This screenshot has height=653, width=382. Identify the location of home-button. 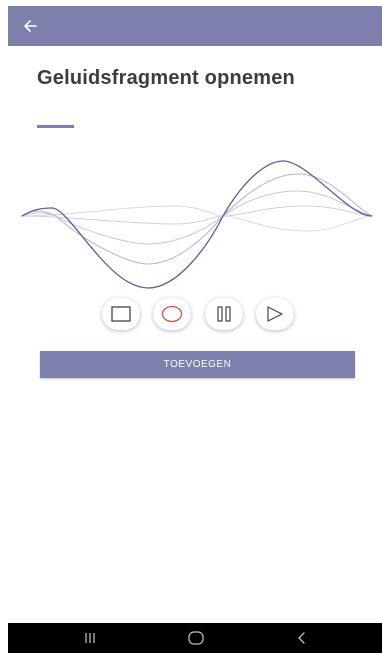
(196, 638).